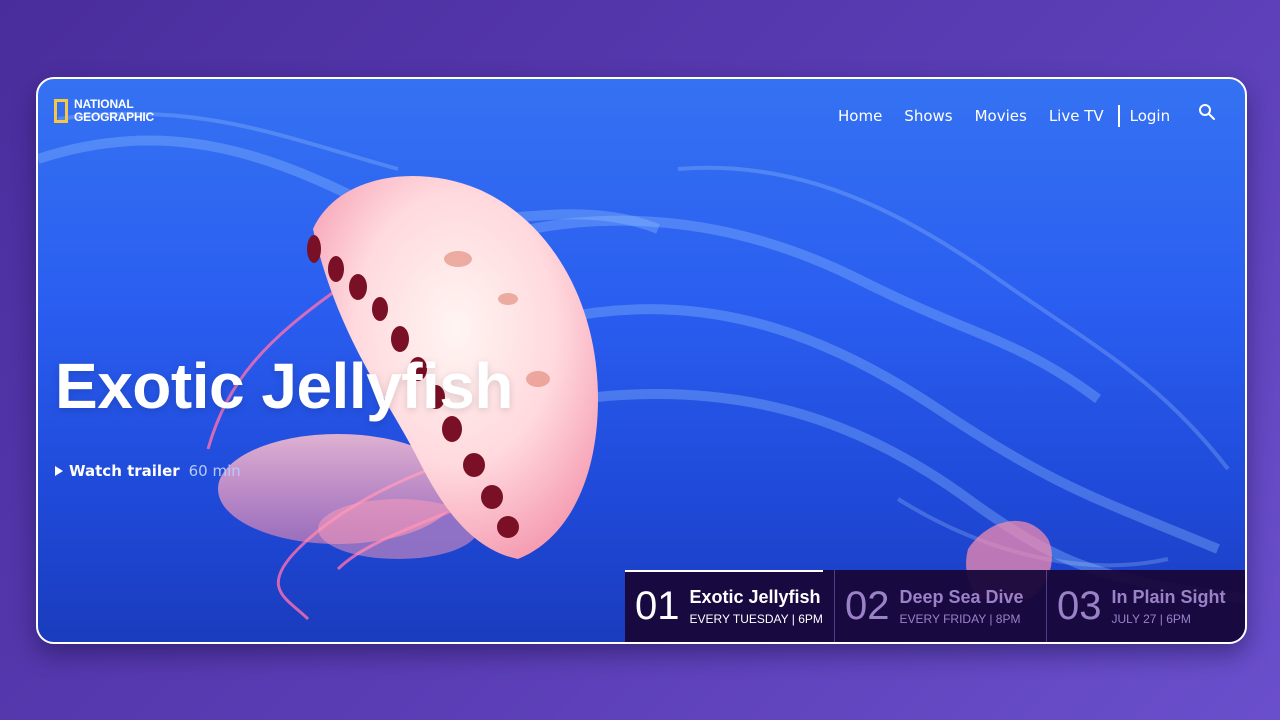  Describe the element at coordinates (284, 386) in the screenshot. I see `hero-title: Exotic Jellyfish` at that location.